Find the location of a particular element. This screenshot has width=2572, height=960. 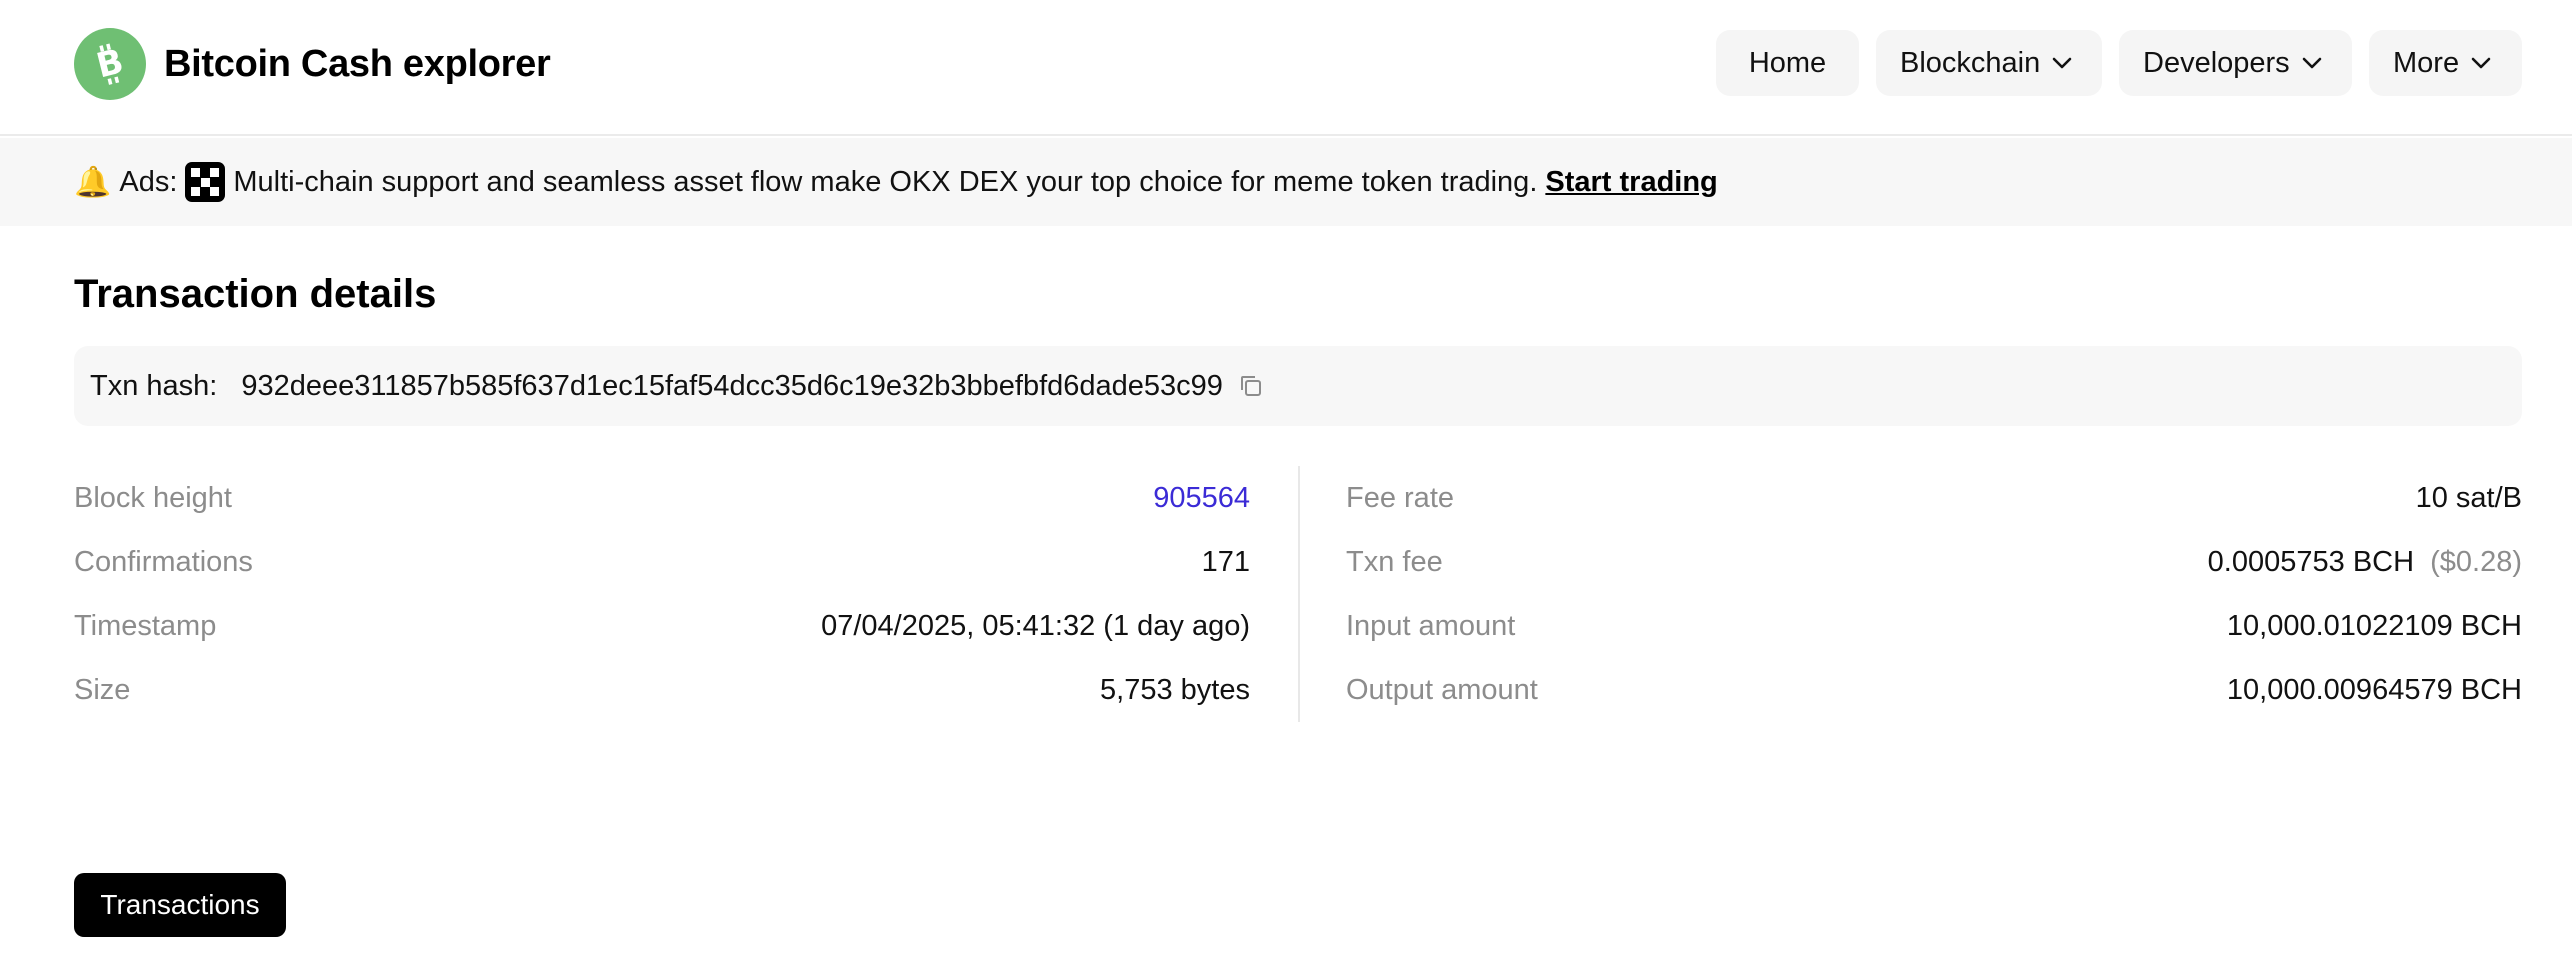

tab-transactions-label: Transactions is located at coordinates (180, 904).